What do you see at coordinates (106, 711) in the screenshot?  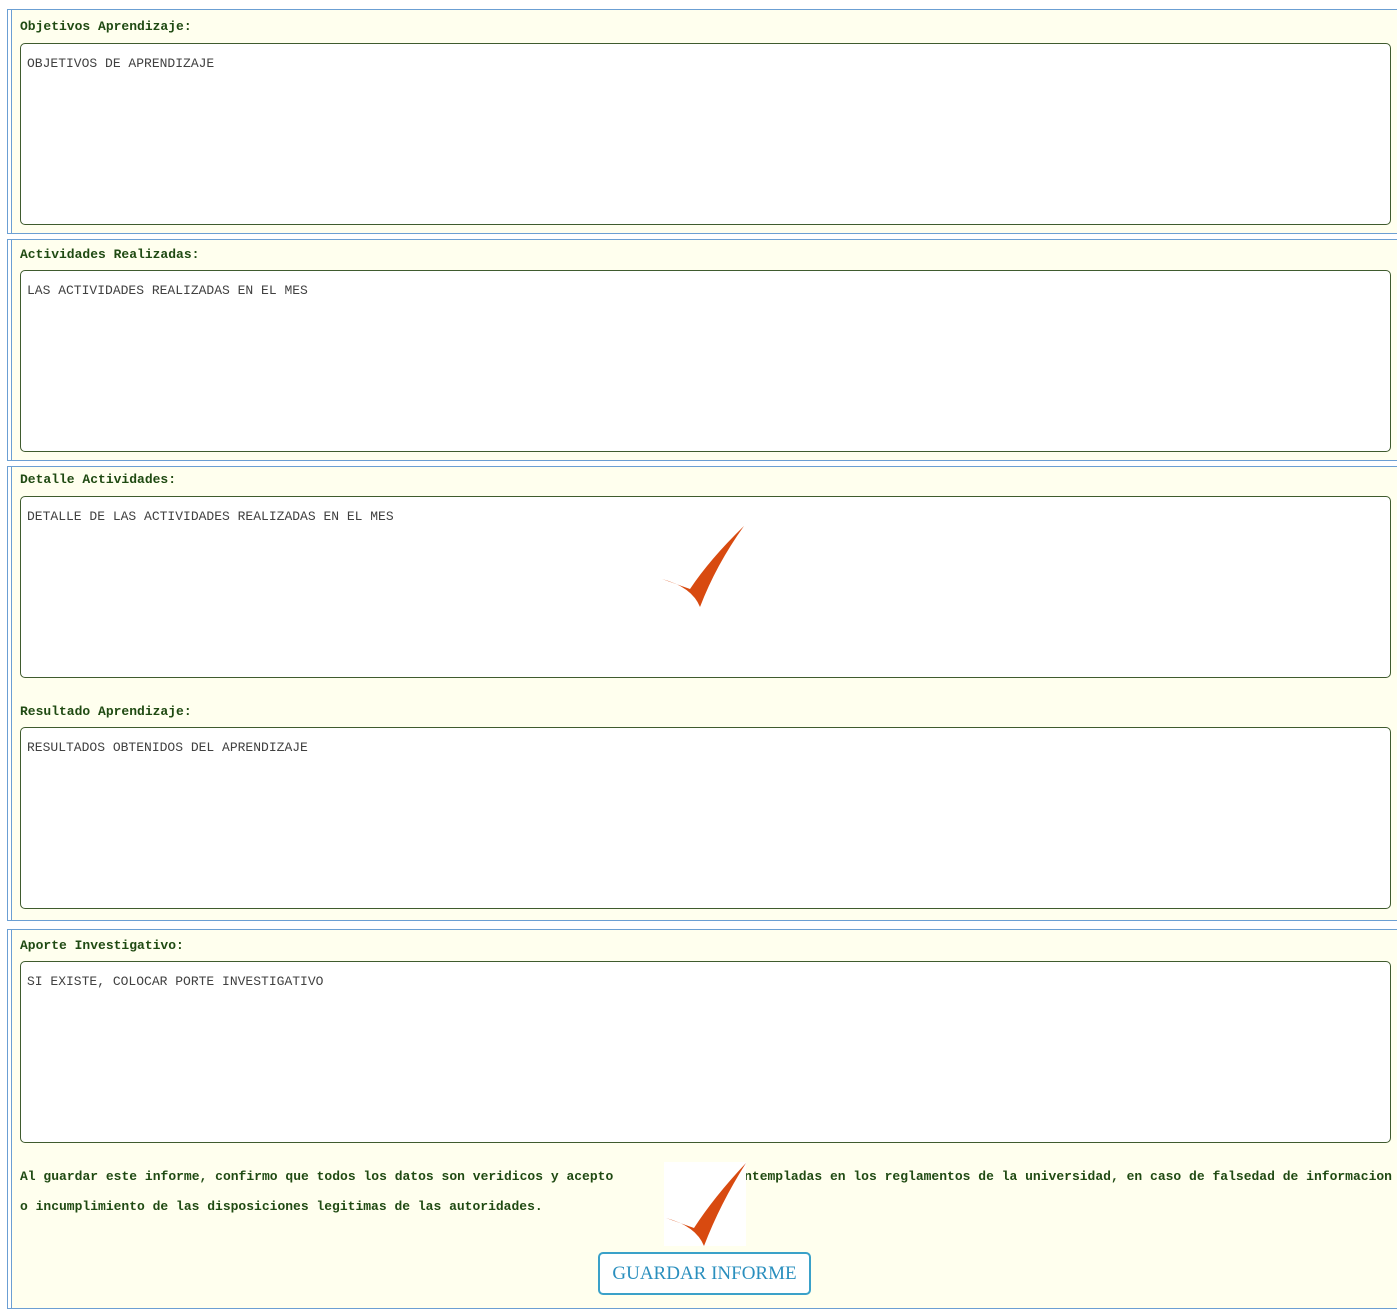 I see `resultado-label: Resultado Aprendizaje:` at bounding box center [106, 711].